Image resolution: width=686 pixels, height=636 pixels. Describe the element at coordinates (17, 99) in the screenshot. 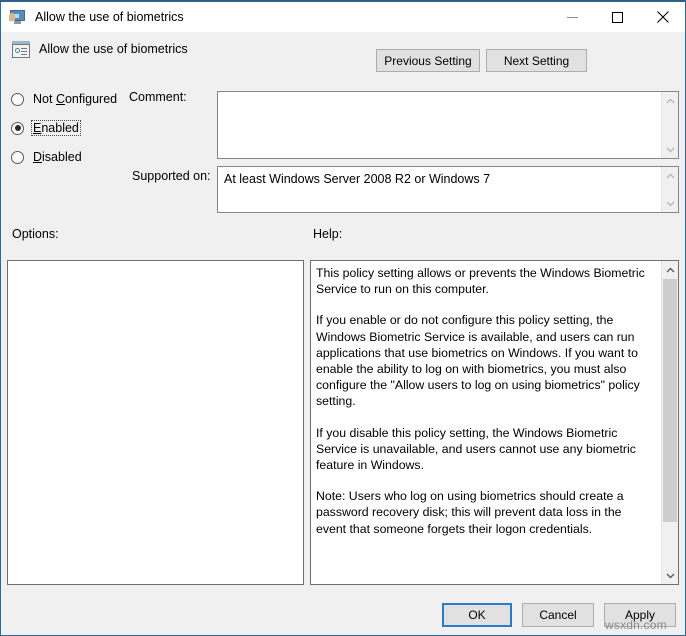

I see `radio-mark-not-configured` at that location.